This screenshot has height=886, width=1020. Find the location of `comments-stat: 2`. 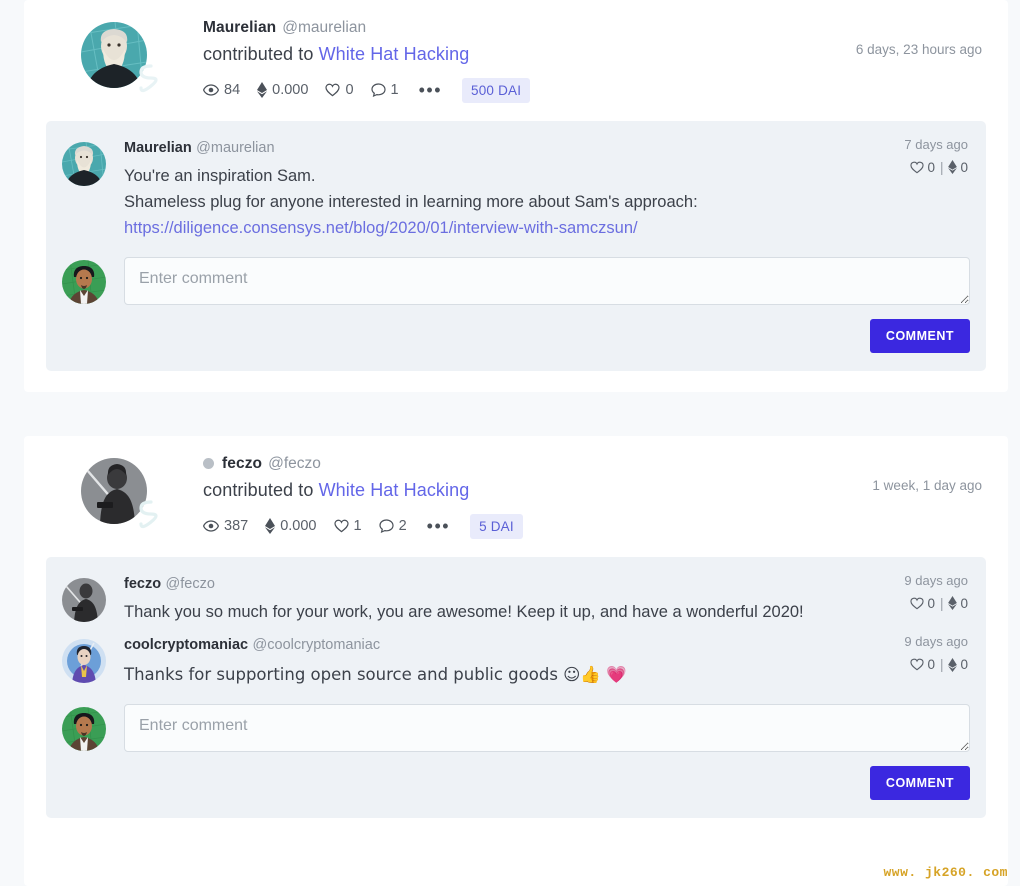

comments-stat: 2 is located at coordinates (392, 526).